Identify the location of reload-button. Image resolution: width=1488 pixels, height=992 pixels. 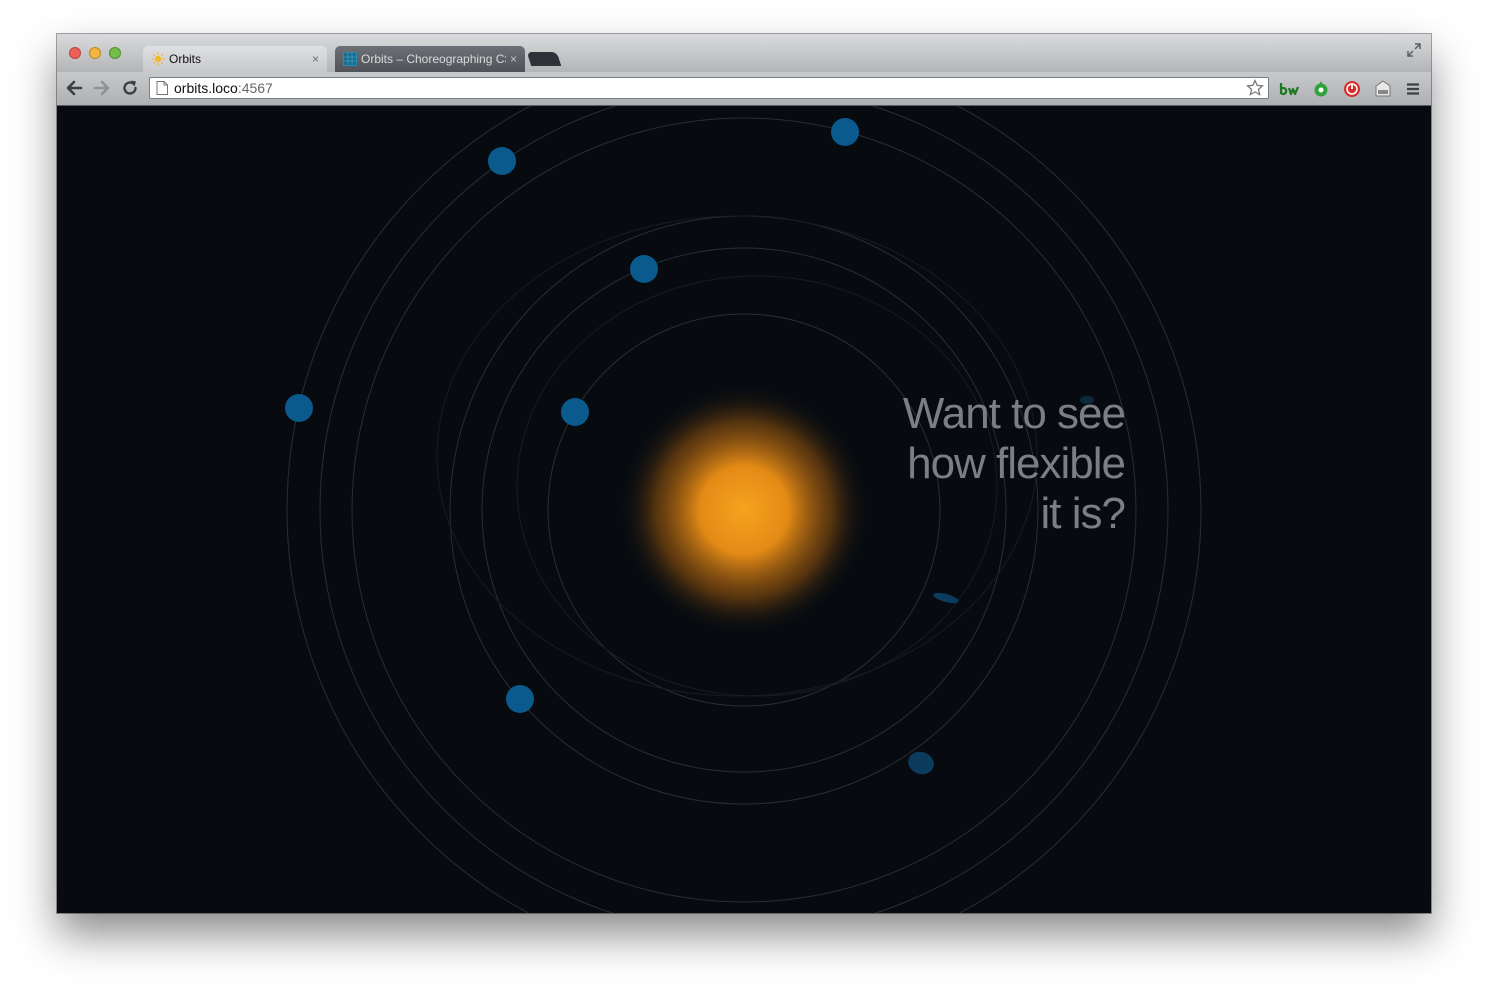
(130, 88).